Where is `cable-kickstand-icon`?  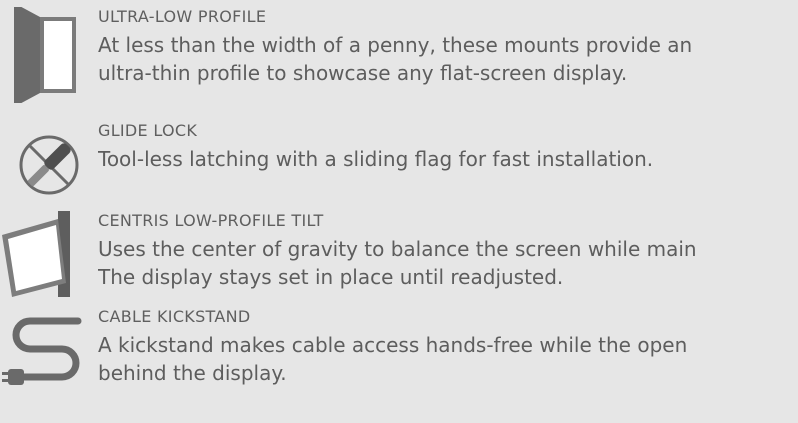 cable-kickstand-icon is located at coordinates (48, 355).